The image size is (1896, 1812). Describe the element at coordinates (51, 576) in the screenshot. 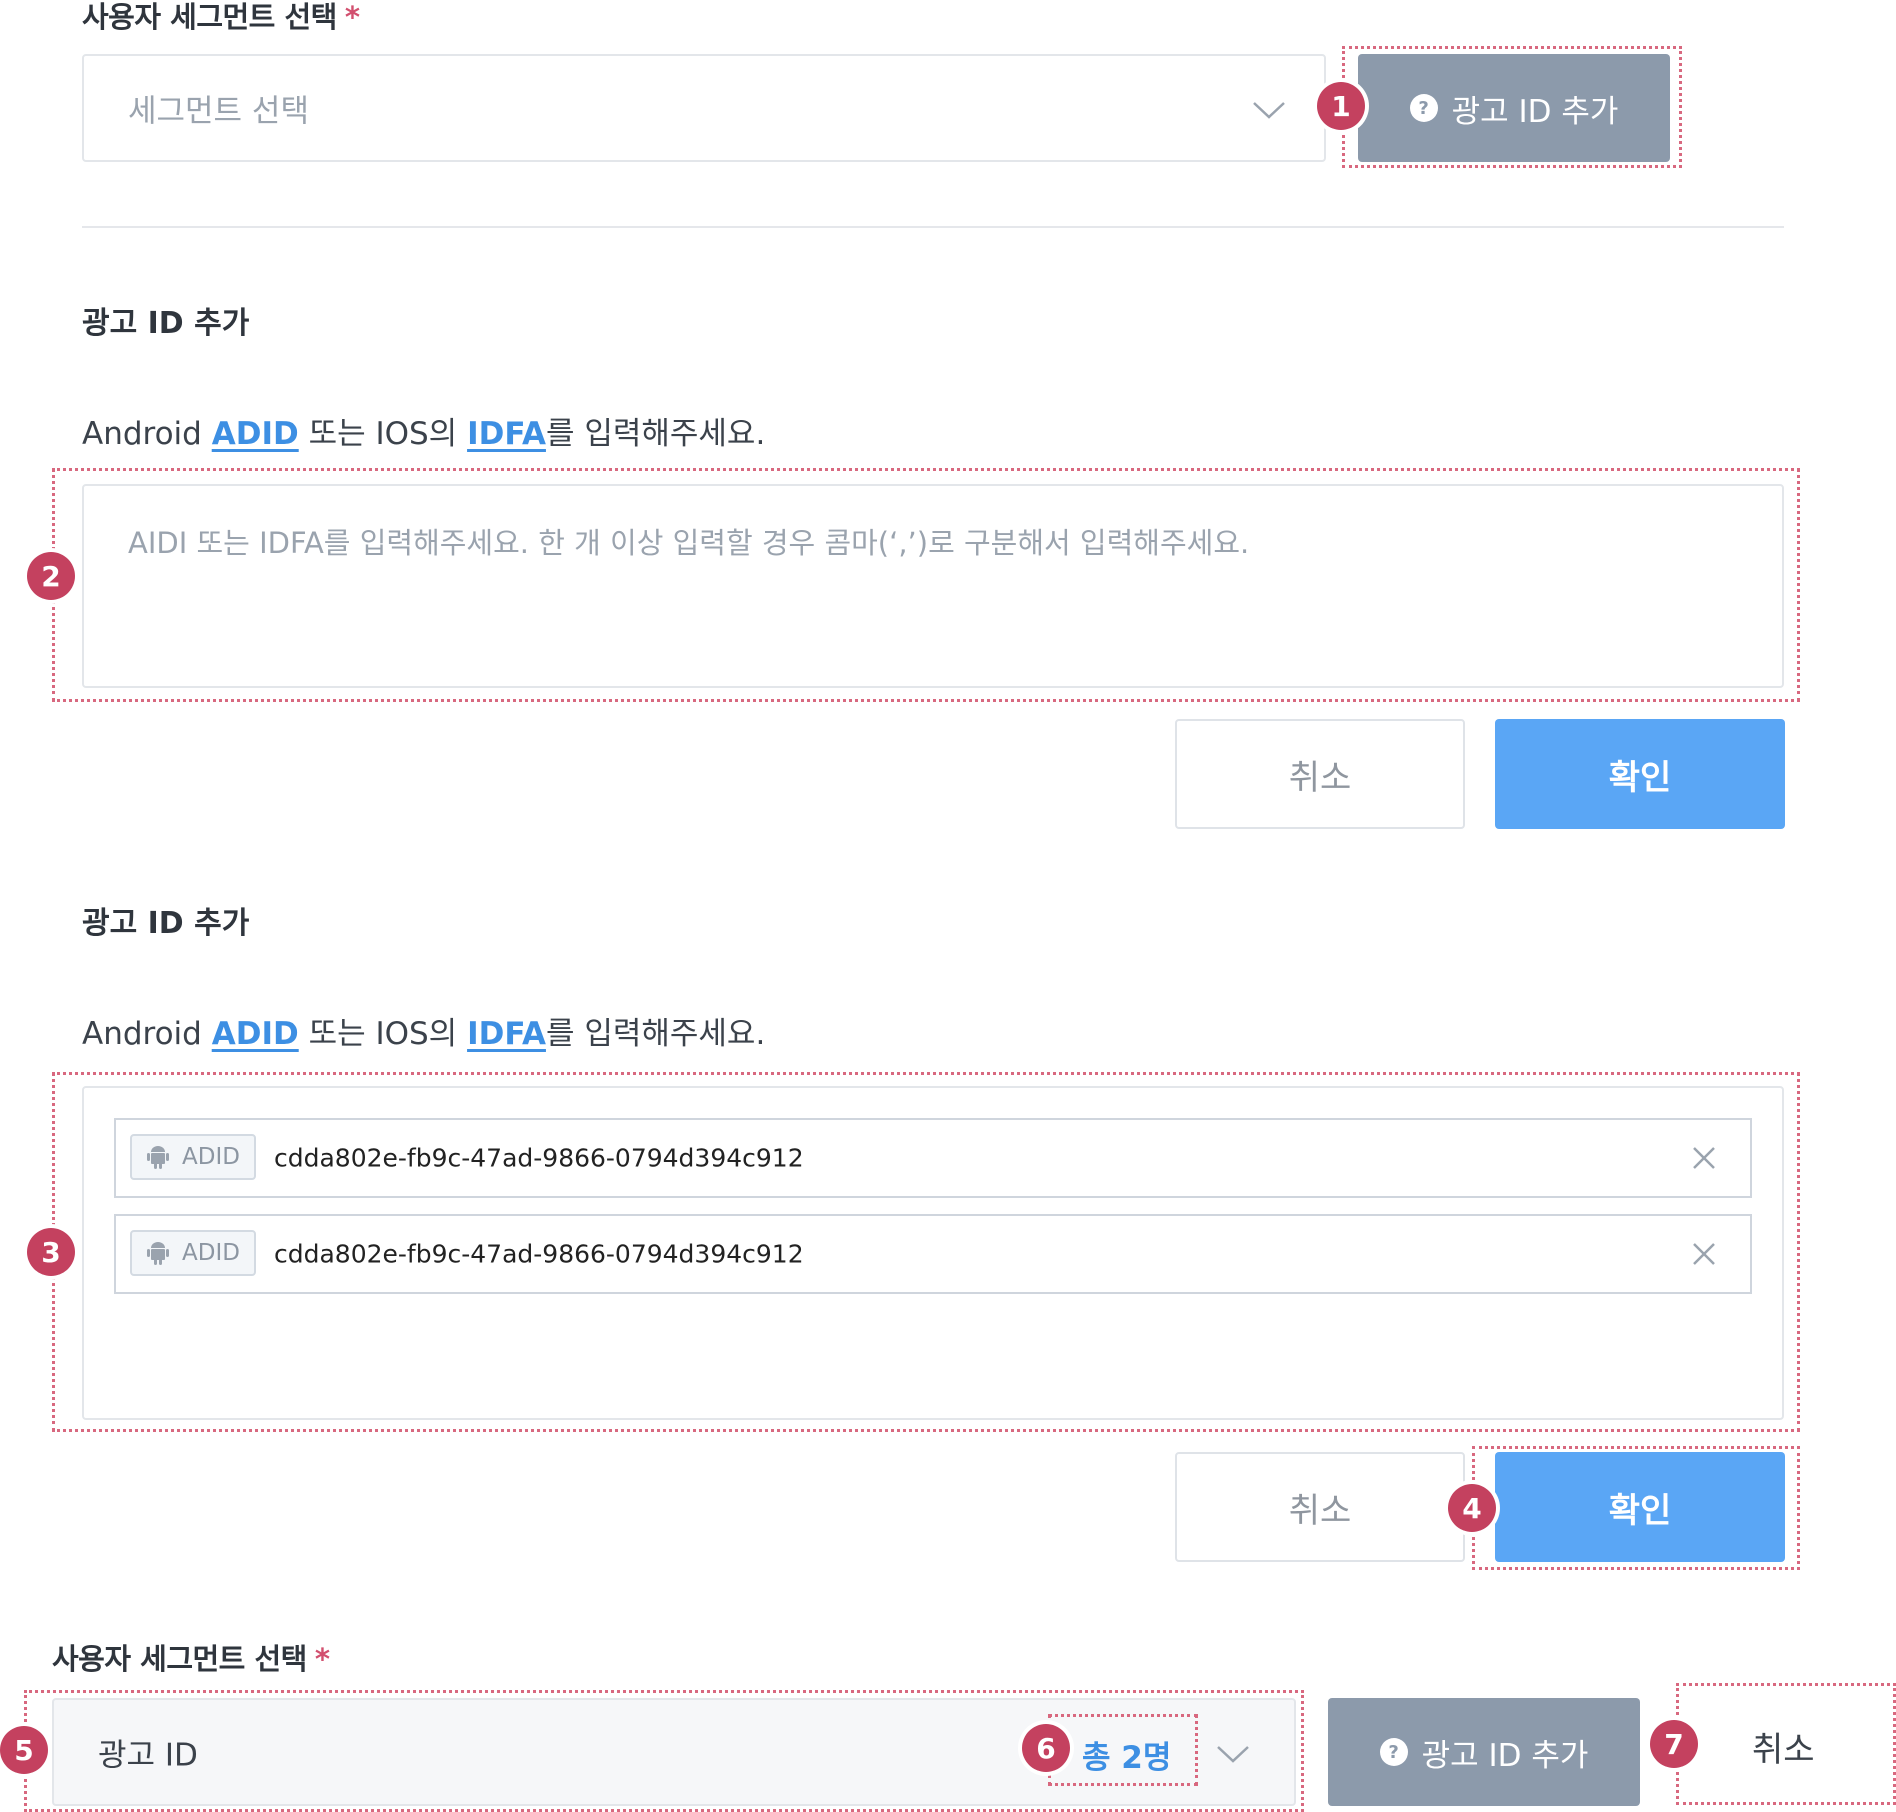

I see `marker-2: 2` at that location.